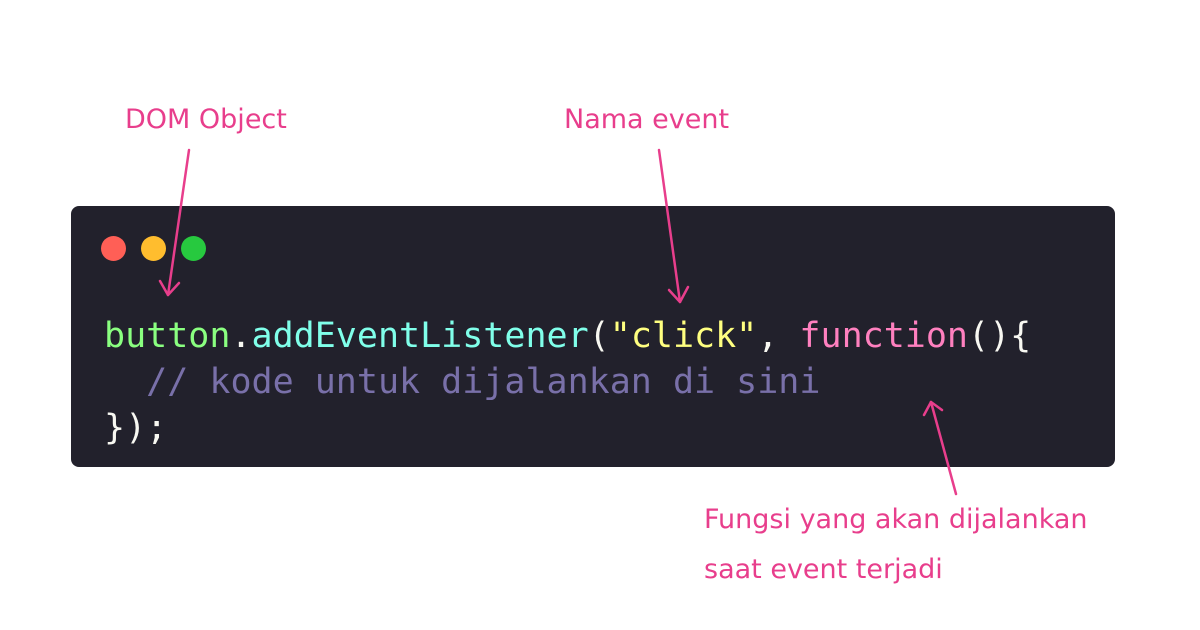  I want to click on code-method: addEventListener, so click(420, 336).